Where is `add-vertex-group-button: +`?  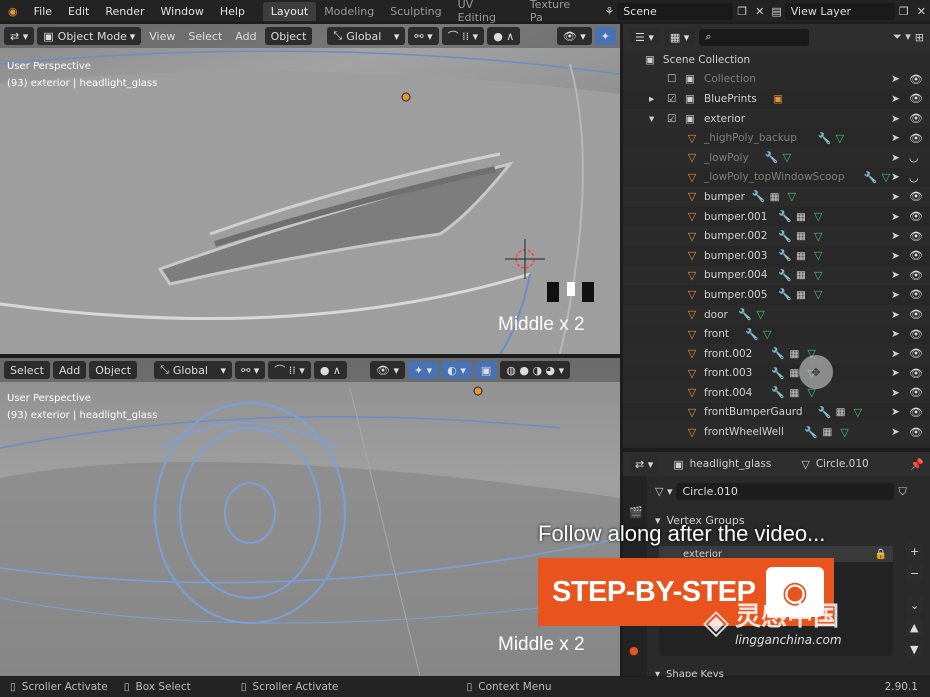
add-vertex-group-button: + is located at coordinates (914, 551).